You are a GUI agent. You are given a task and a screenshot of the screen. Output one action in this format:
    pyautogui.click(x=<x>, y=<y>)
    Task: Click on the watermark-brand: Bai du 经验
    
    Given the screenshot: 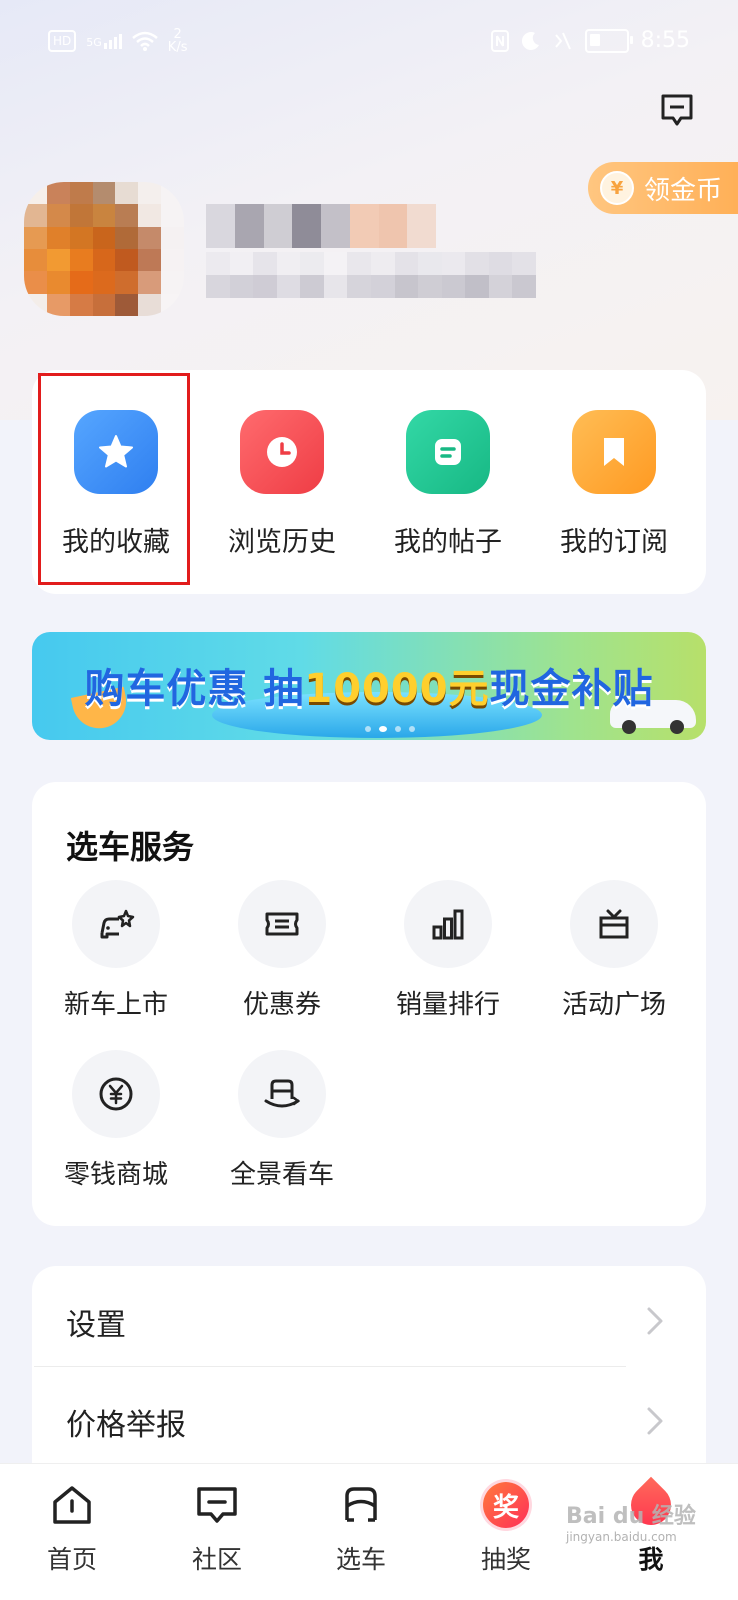 What is the action you would take?
    pyautogui.click(x=631, y=1516)
    